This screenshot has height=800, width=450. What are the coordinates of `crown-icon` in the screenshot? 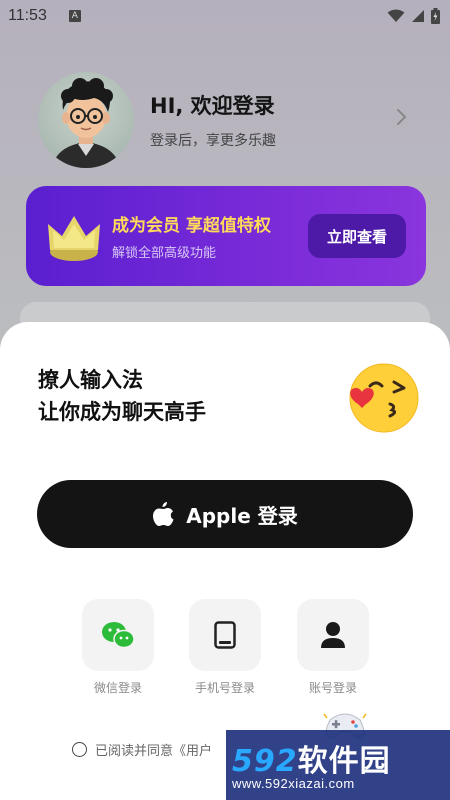 It's located at (74, 238).